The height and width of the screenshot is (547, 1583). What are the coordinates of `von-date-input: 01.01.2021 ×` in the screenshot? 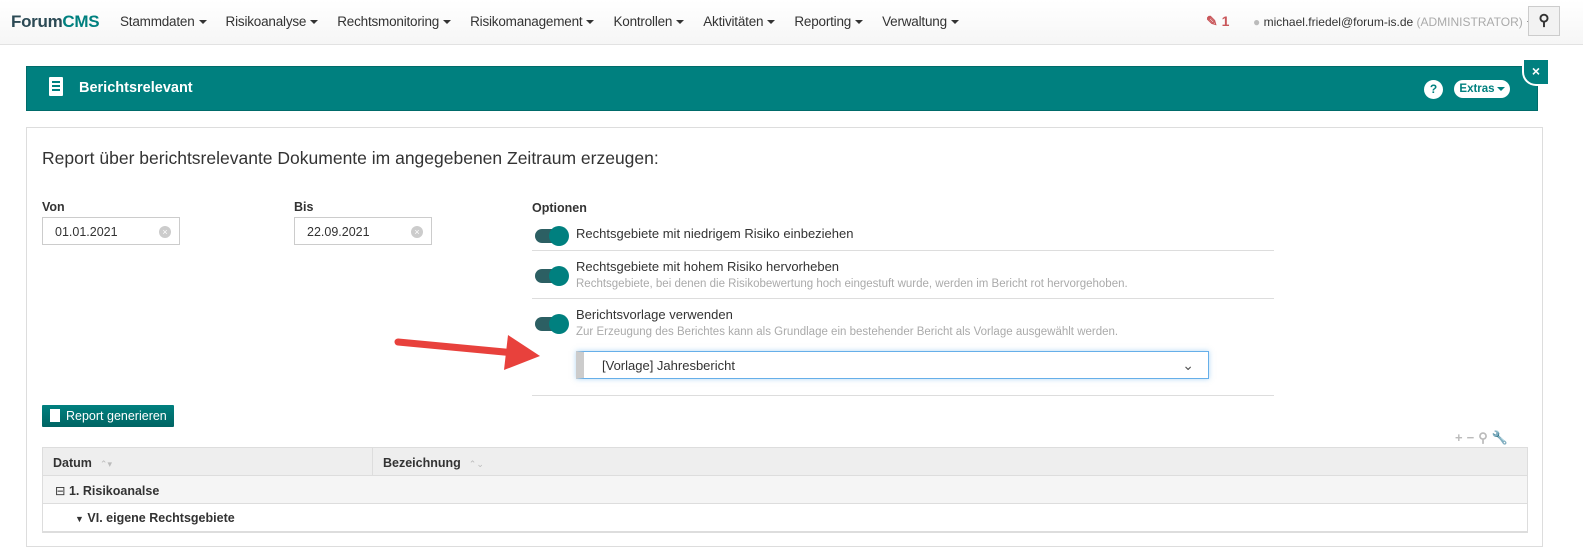 It's located at (111, 231).